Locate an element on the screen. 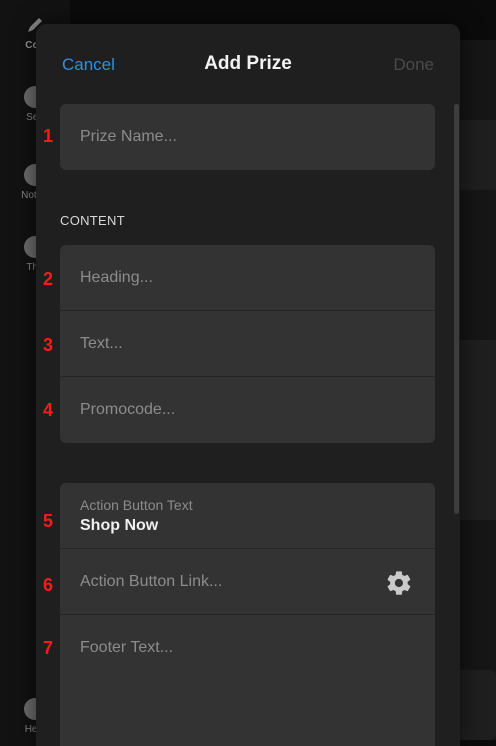 This screenshot has width=496, height=746. background-content is located at coordinates (478, 390).